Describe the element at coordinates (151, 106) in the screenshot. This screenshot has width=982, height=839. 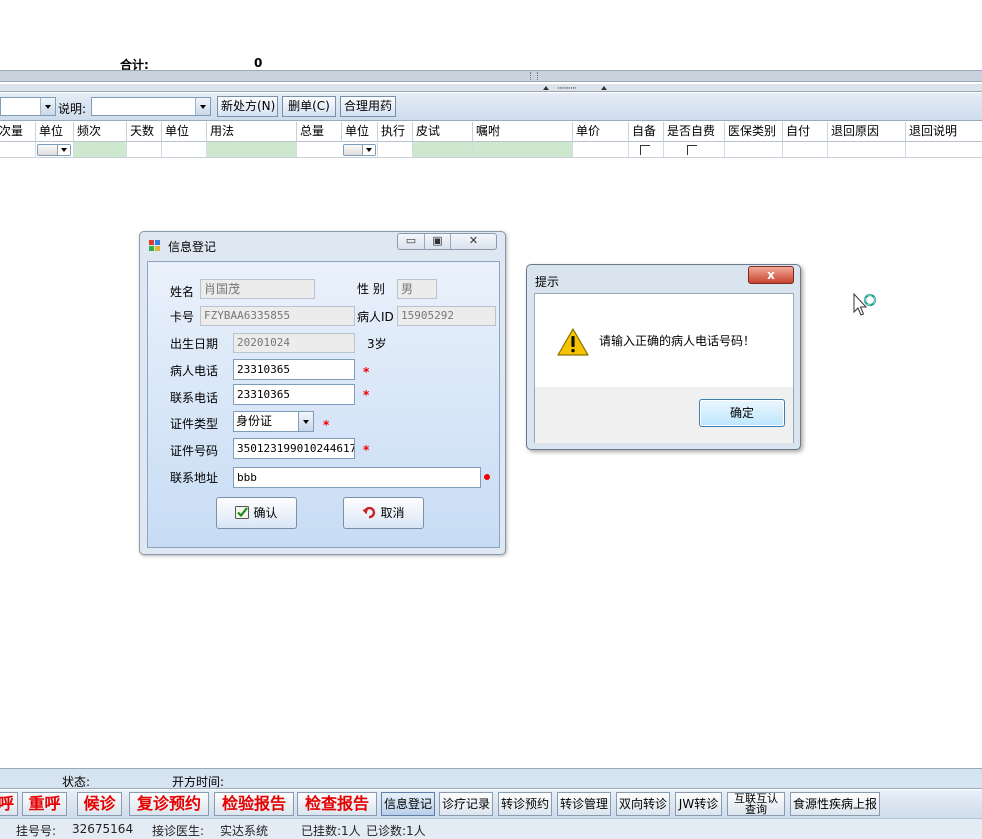
I see `desc-select` at that location.